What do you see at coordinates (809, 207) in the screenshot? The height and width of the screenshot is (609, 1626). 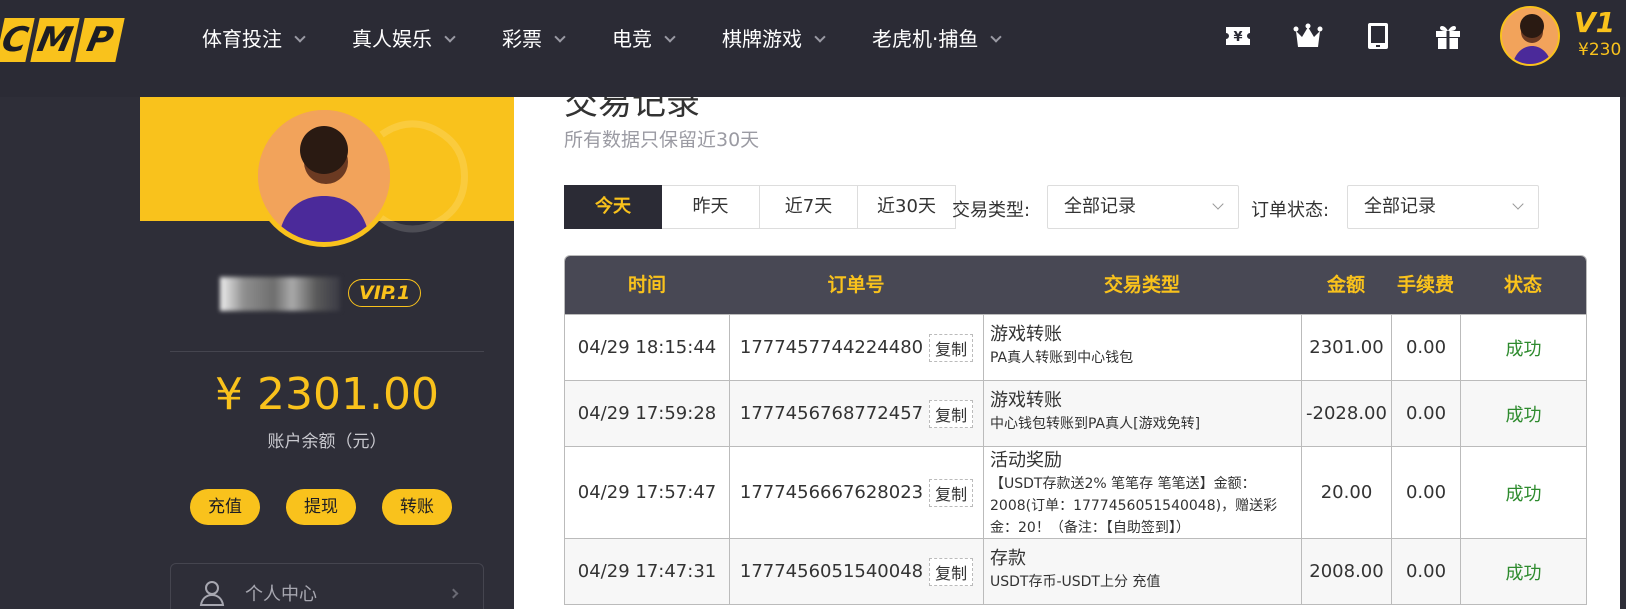 I see `tab-last-7-days: 近7天` at bounding box center [809, 207].